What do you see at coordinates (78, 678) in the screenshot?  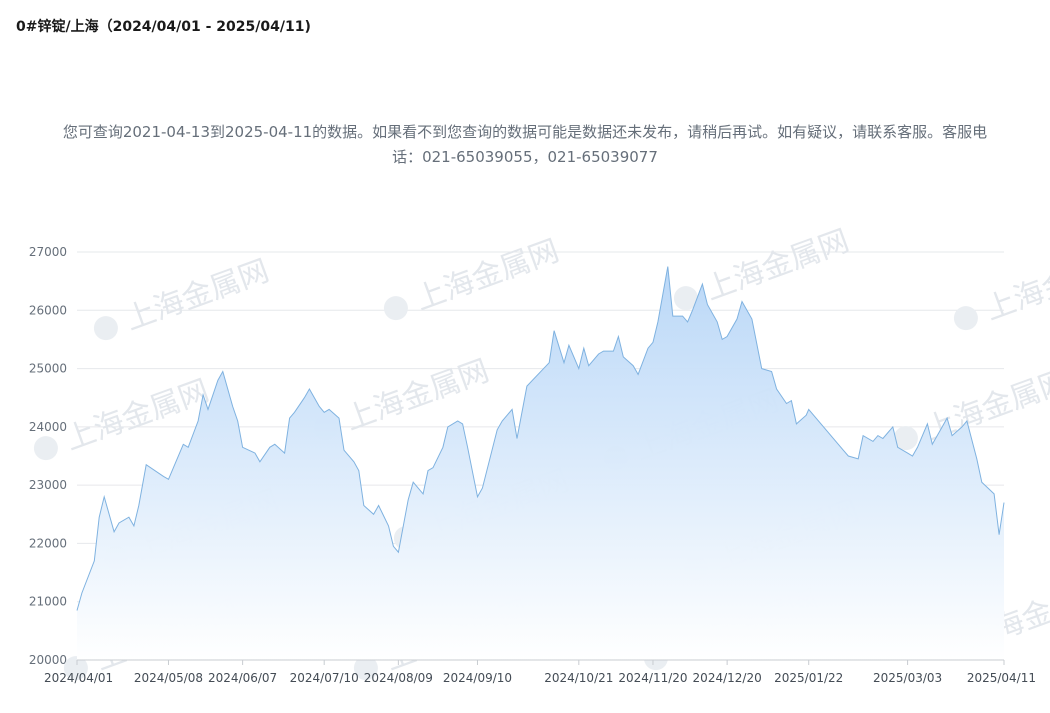 I see `x-tick-label: 2024/04/01` at bounding box center [78, 678].